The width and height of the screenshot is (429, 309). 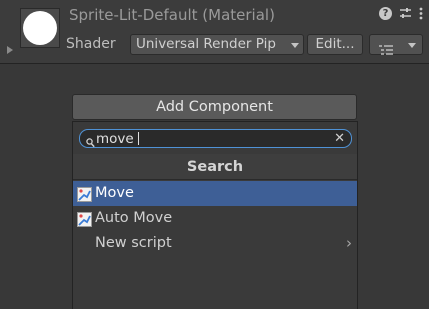 What do you see at coordinates (91, 44) in the screenshot?
I see `shader-label: Shader` at bounding box center [91, 44].